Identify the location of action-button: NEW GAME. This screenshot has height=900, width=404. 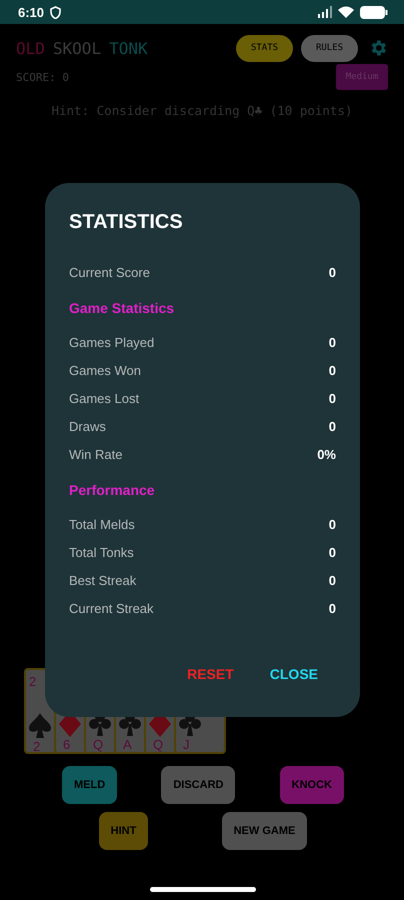
(265, 831).